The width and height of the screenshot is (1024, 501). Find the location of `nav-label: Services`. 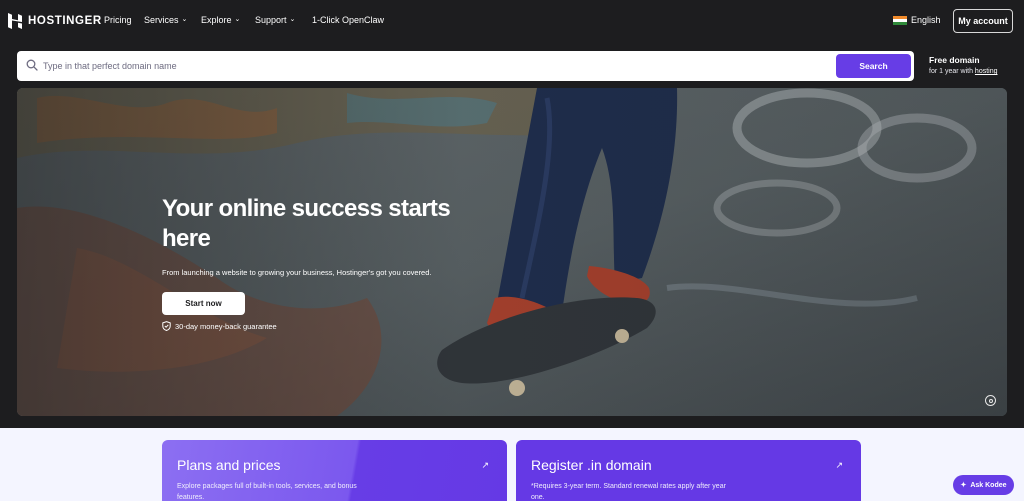

nav-label: Services is located at coordinates (161, 20).